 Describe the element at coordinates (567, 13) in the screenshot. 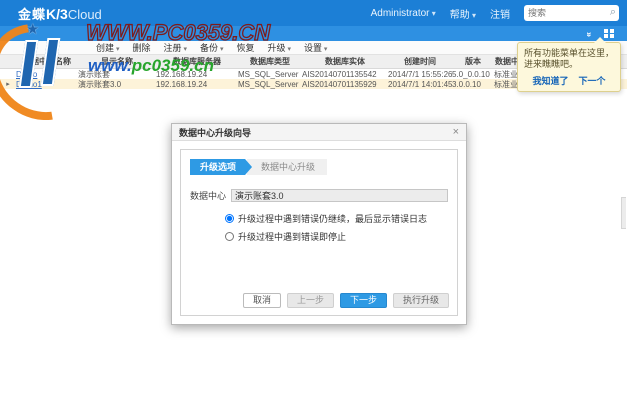

I see `search-input` at that location.